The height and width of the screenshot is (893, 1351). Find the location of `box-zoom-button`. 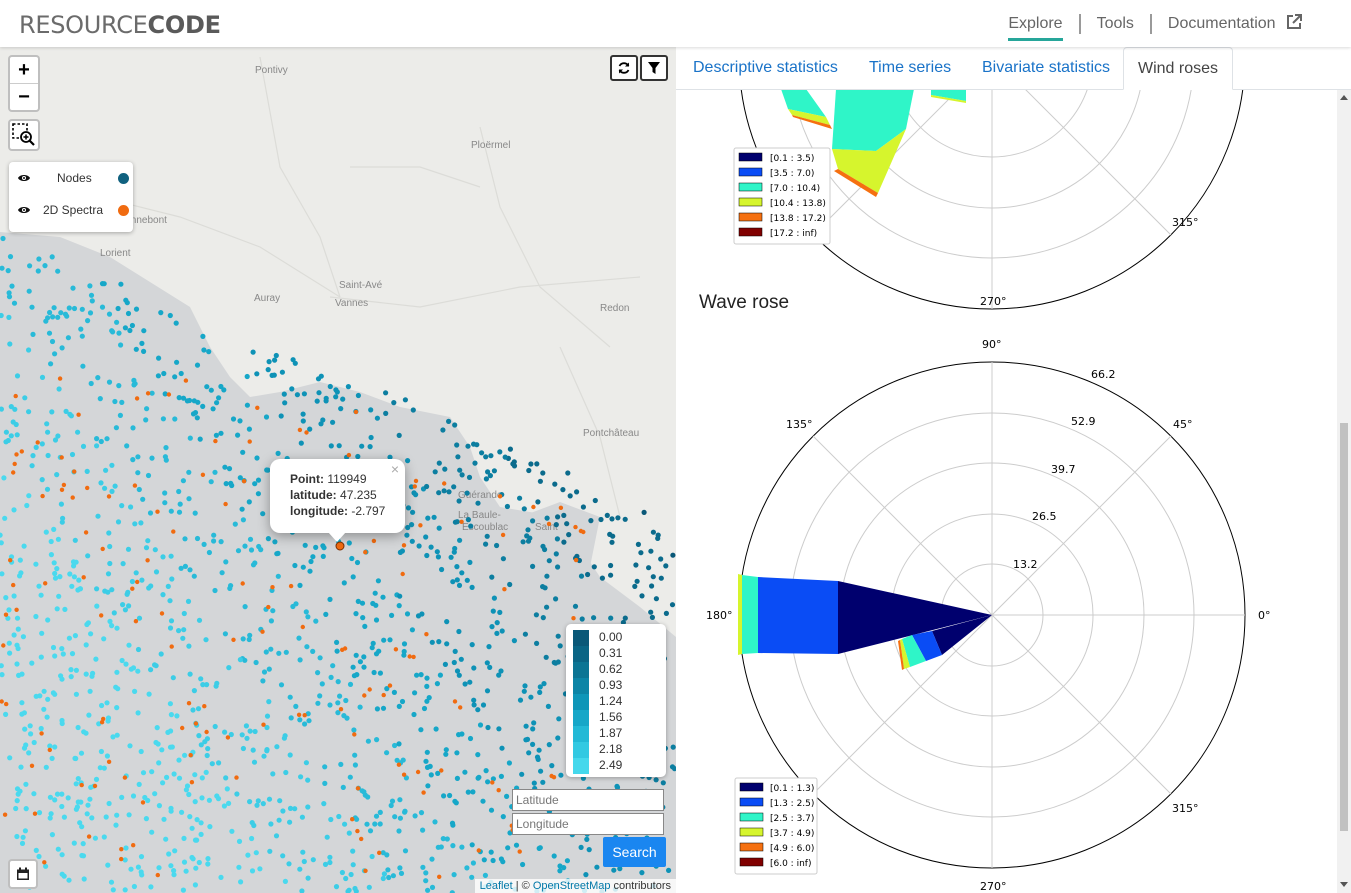

box-zoom-button is located at coordinates (24, 135).